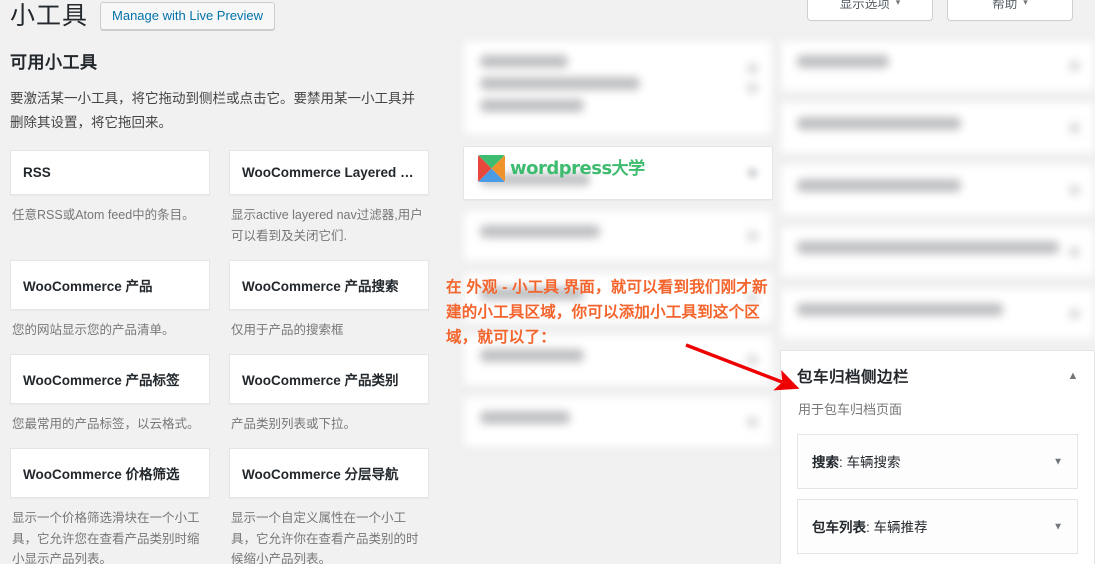 This screenshot has width=1095, height=564. What do you see at coordinates (188, 16) in the screenshot?
I see `manage-with-live-preview-button: Manage with Live Preview` at bounding box center [188, 16].